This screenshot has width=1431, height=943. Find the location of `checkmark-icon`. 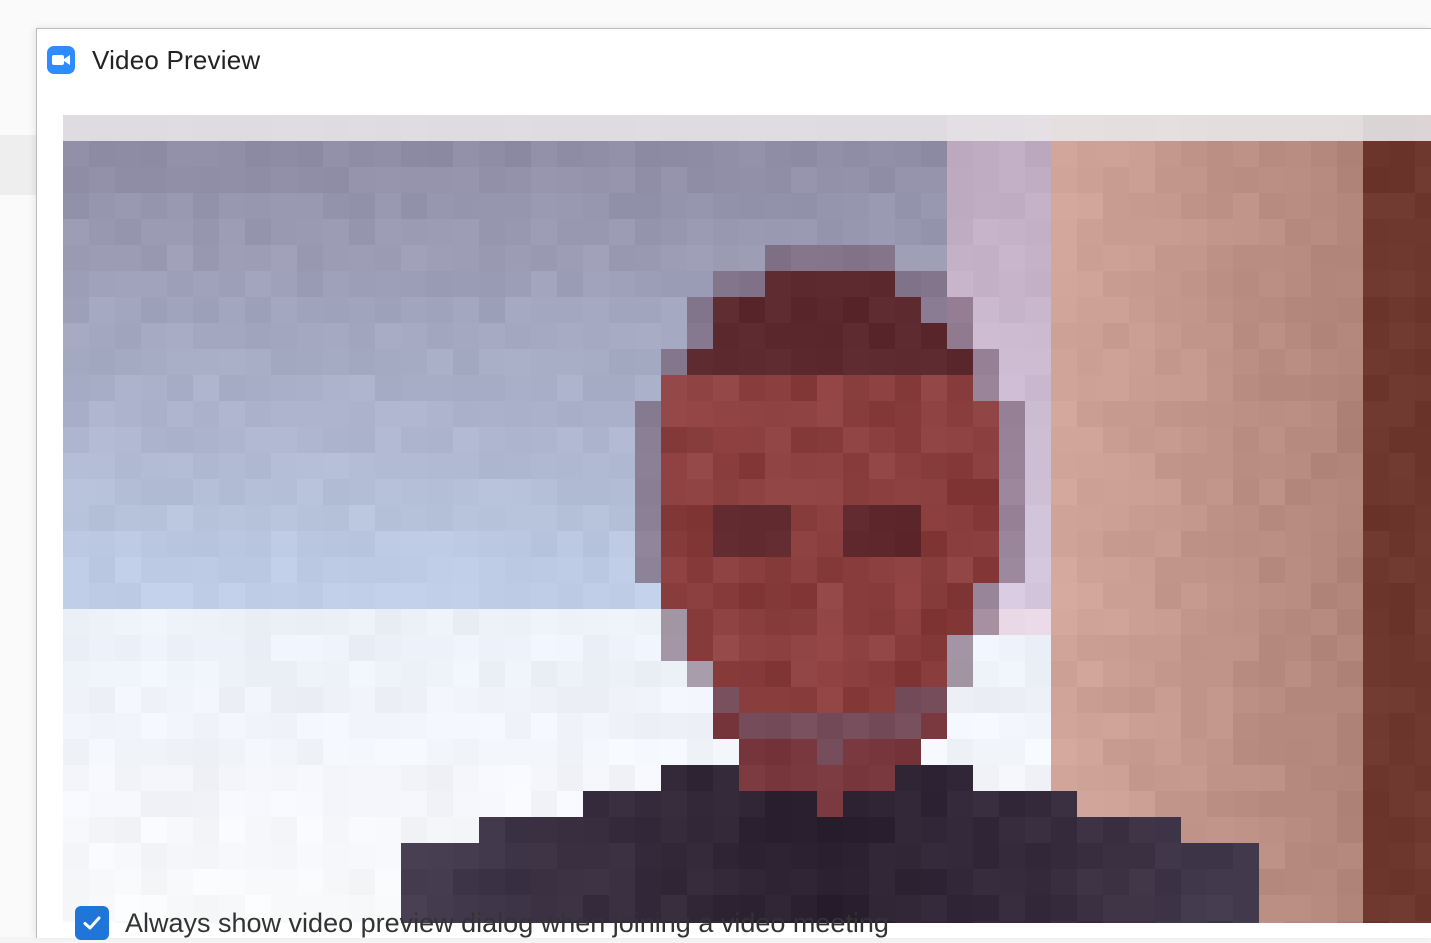

checkmark-icon is located at coordinates (92, 923).